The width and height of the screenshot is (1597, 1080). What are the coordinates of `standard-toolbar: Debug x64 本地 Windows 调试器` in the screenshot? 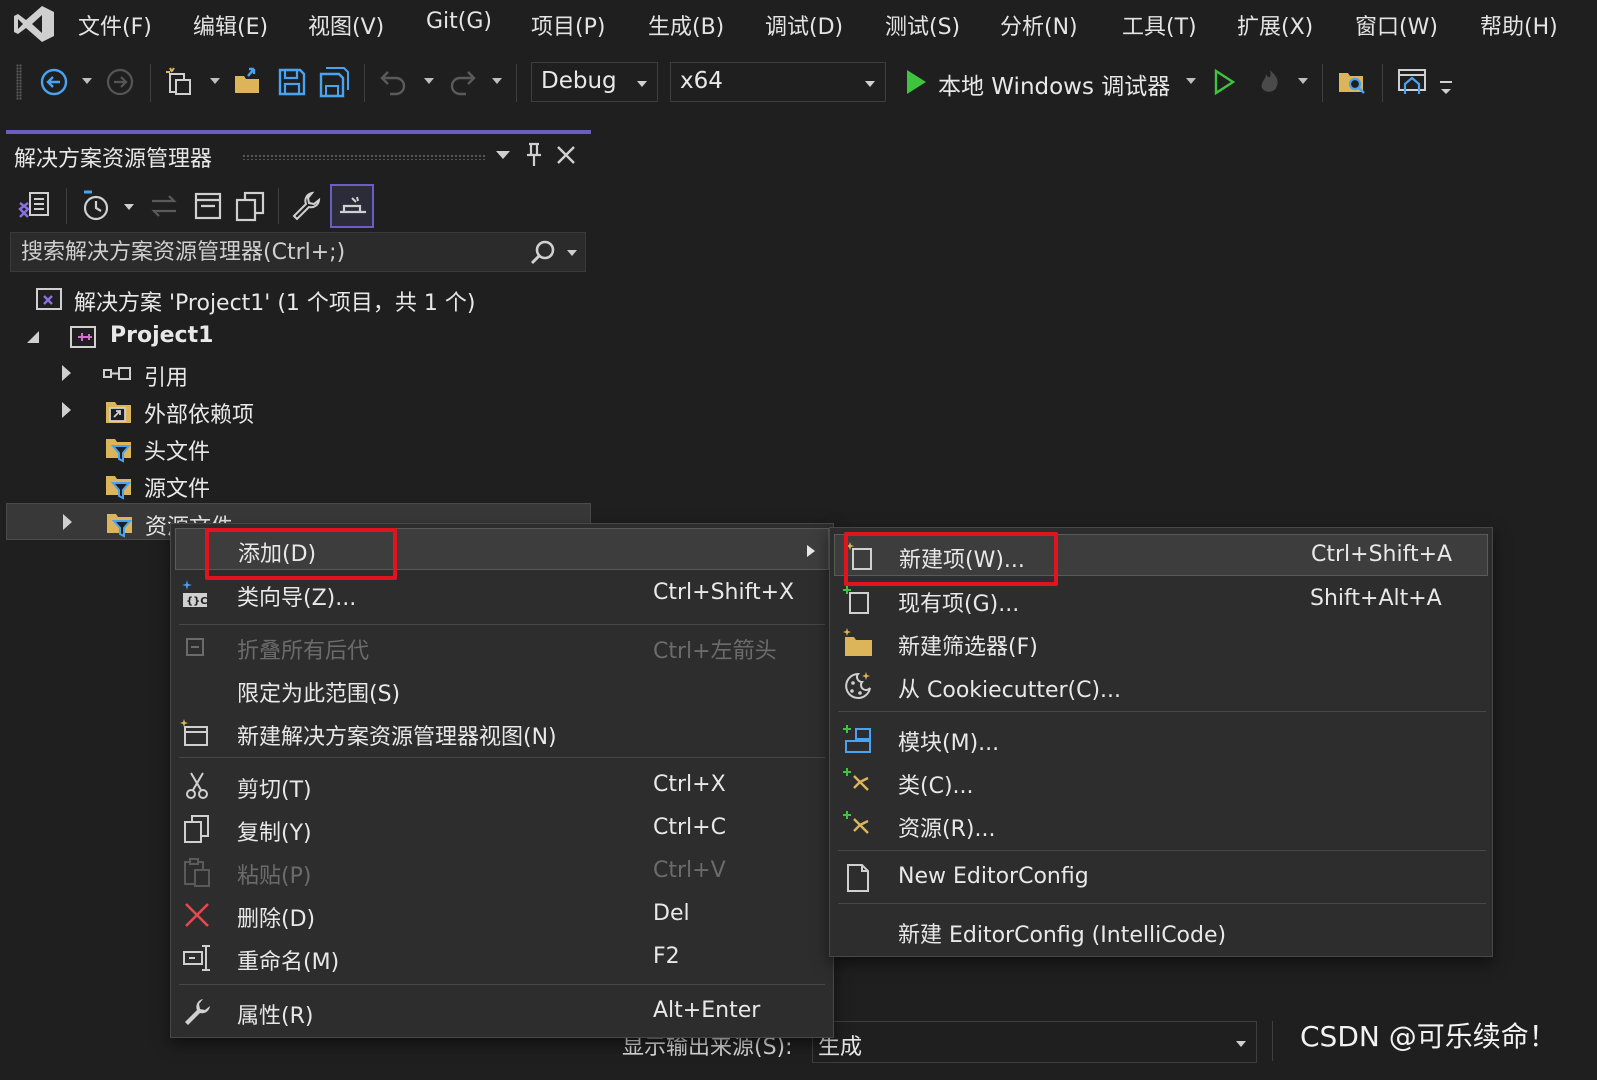 It's located at (798, 82).